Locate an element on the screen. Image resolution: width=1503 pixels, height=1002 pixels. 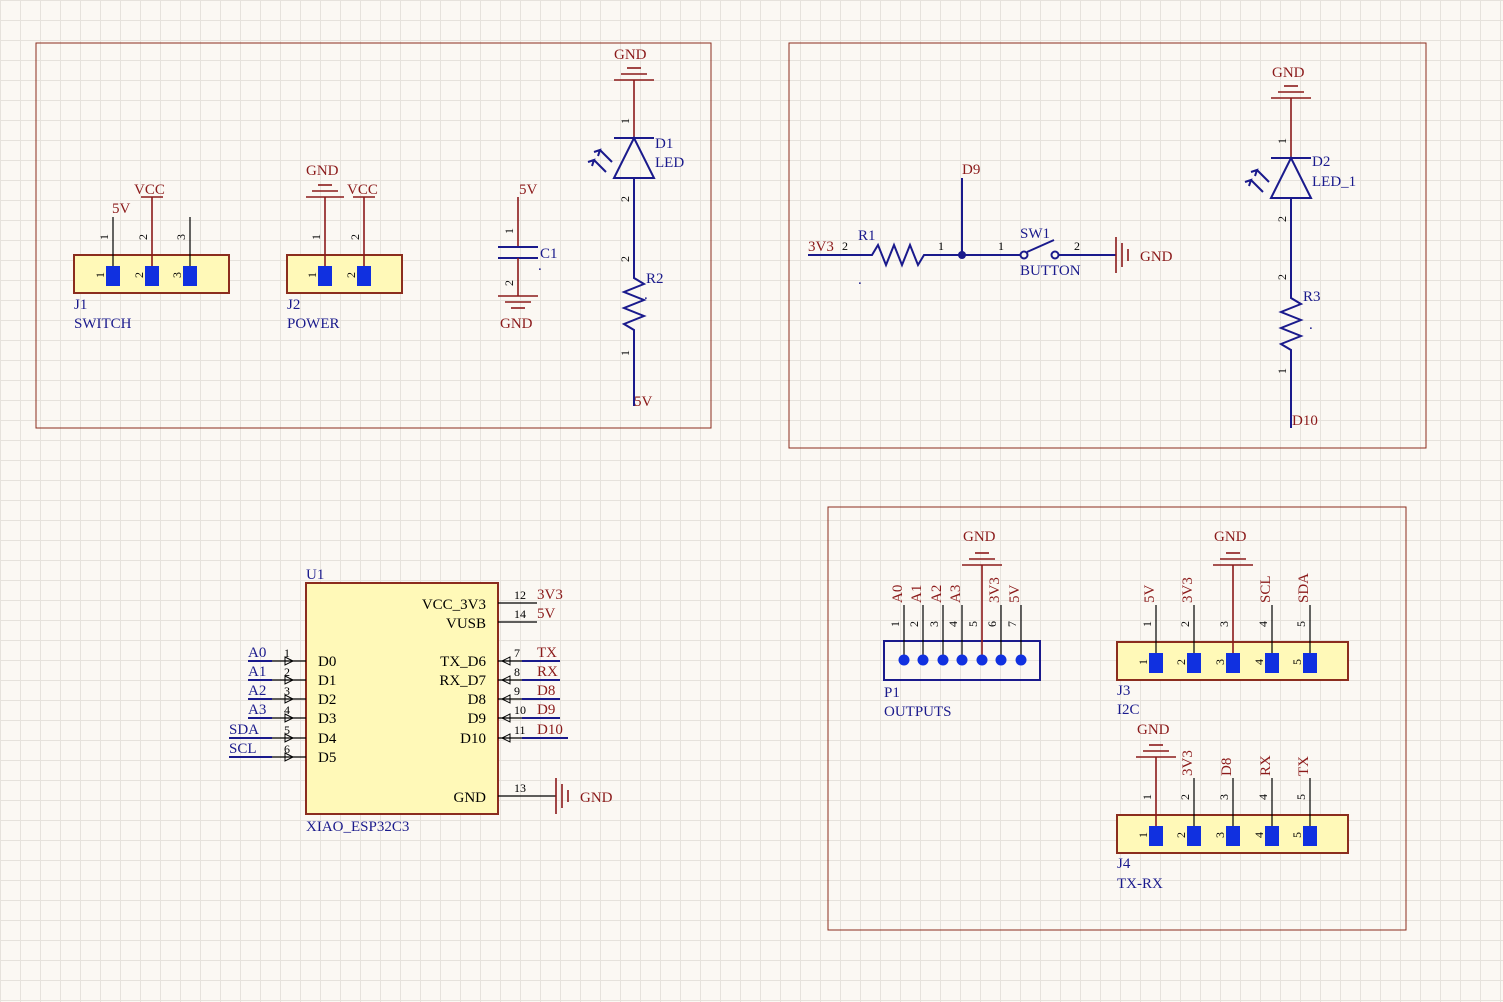
pin-name: D4 is located at coordinates (327, 739).